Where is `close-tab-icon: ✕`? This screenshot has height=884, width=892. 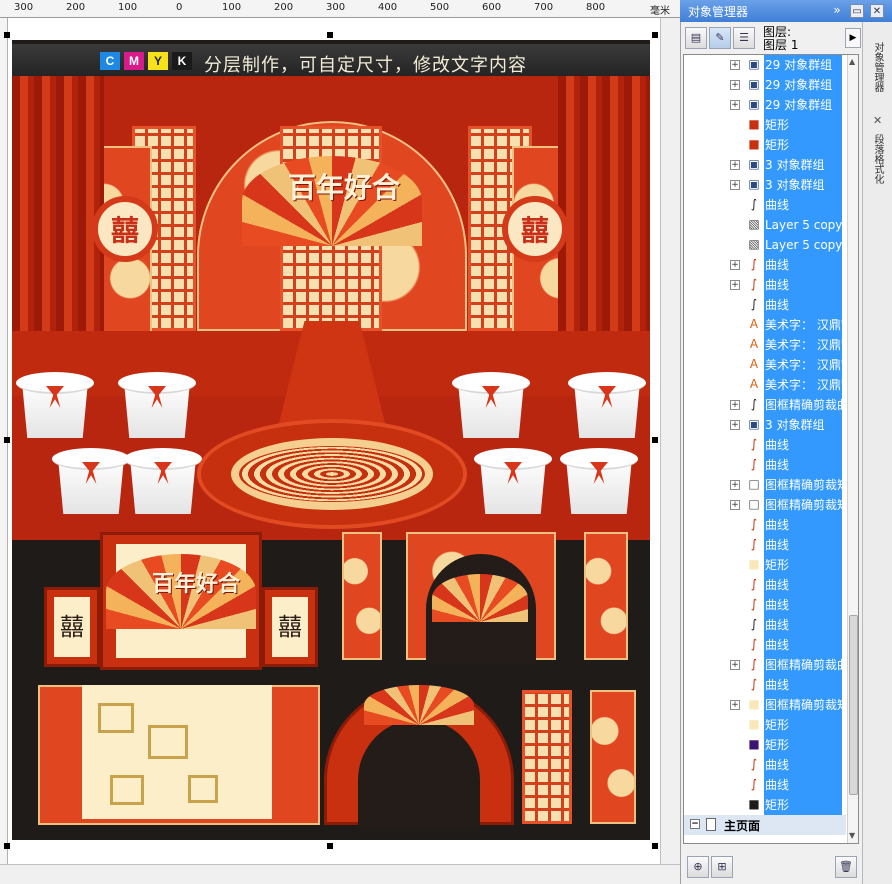 close-tab-icon: ✕ is located at coordinates (877, 120).